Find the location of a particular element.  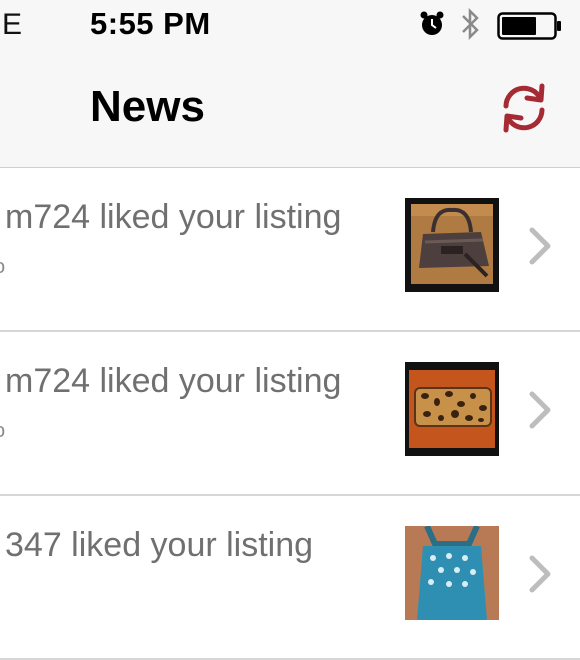

refresh-icon is located at coordinates (524, 108).